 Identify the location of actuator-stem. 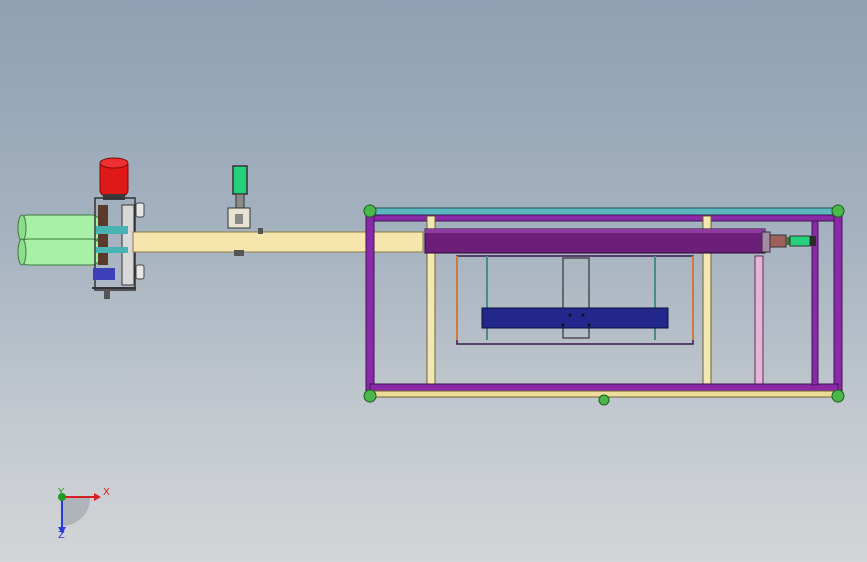
(240, 201).